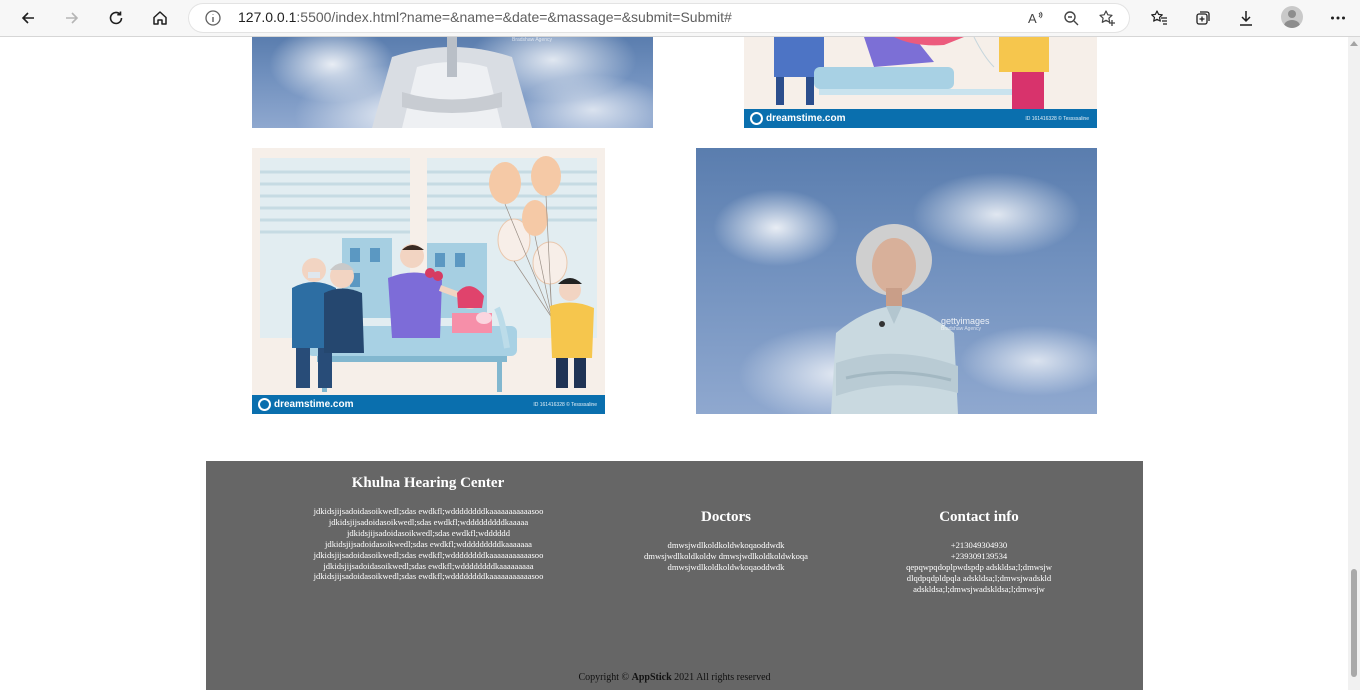  Describe the element at coordinates (794, 118) in the screenshot. I see `dreamstime-brand: dreamstime.com` at that location.